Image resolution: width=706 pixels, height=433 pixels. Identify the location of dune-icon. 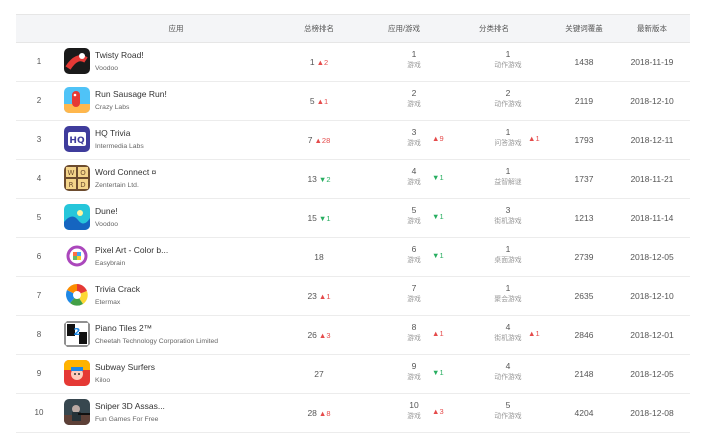
(77, 217).